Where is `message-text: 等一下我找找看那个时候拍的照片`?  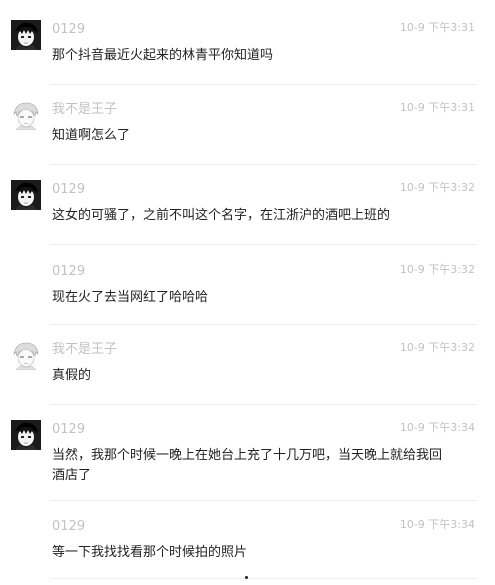 message-text: 等一下我找找看那个时候拍的照片 is located at coordinates (150, 552).